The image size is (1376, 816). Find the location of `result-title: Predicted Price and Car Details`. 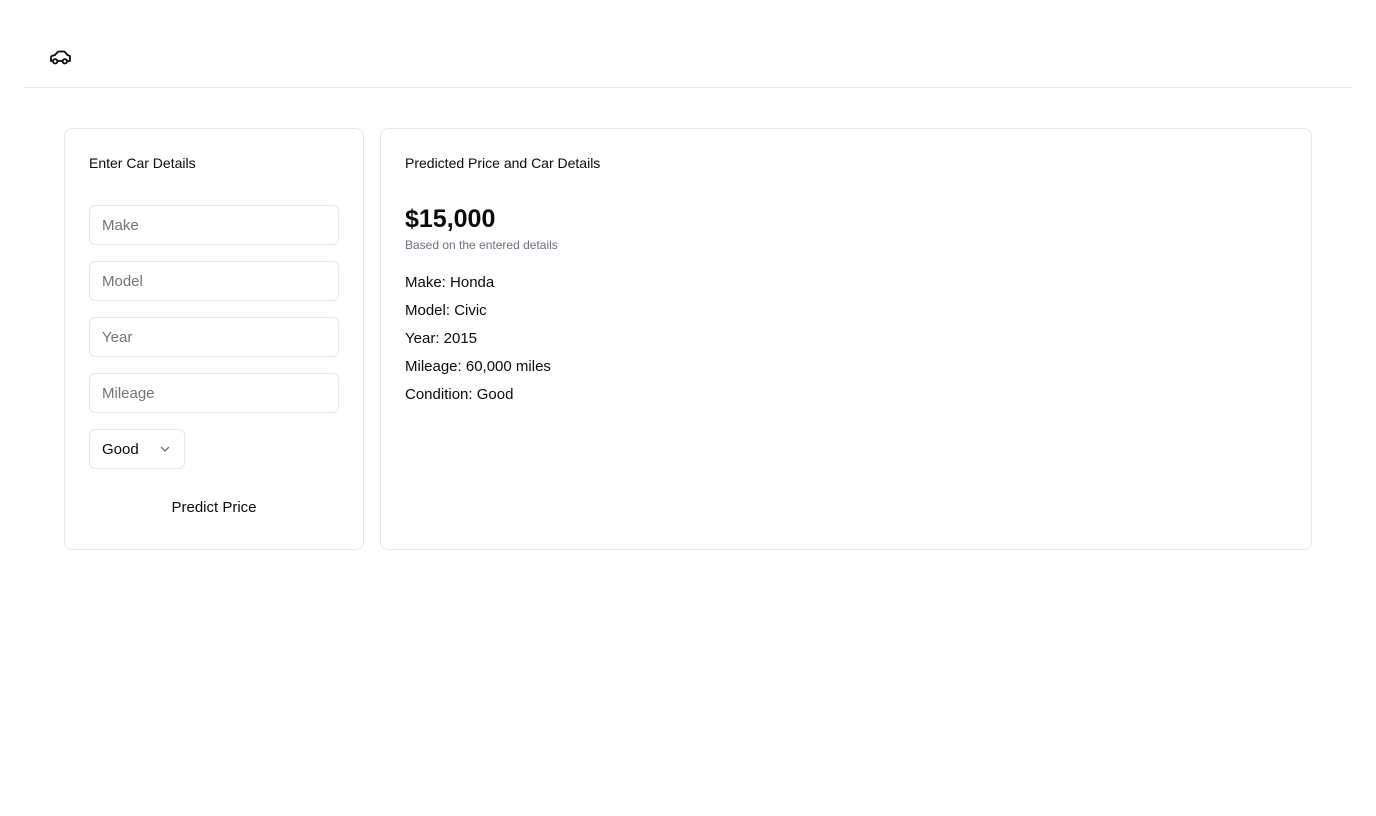

result-title: Predicted Price and Car Details is located at coordinates (503, 163).